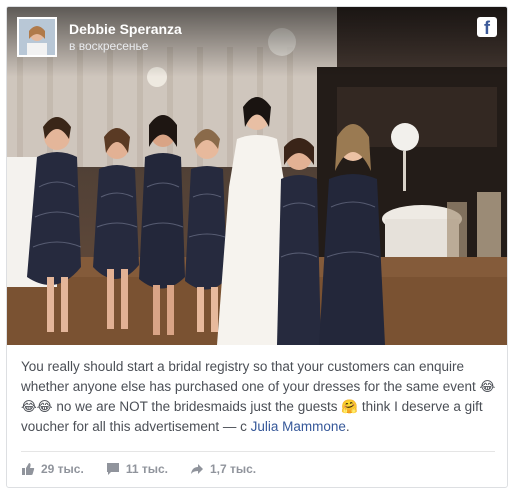 This screenshot has height=496, width=516. Describe the element at coordinates (258, 451) in the screenshot. I see `divider` at that location.